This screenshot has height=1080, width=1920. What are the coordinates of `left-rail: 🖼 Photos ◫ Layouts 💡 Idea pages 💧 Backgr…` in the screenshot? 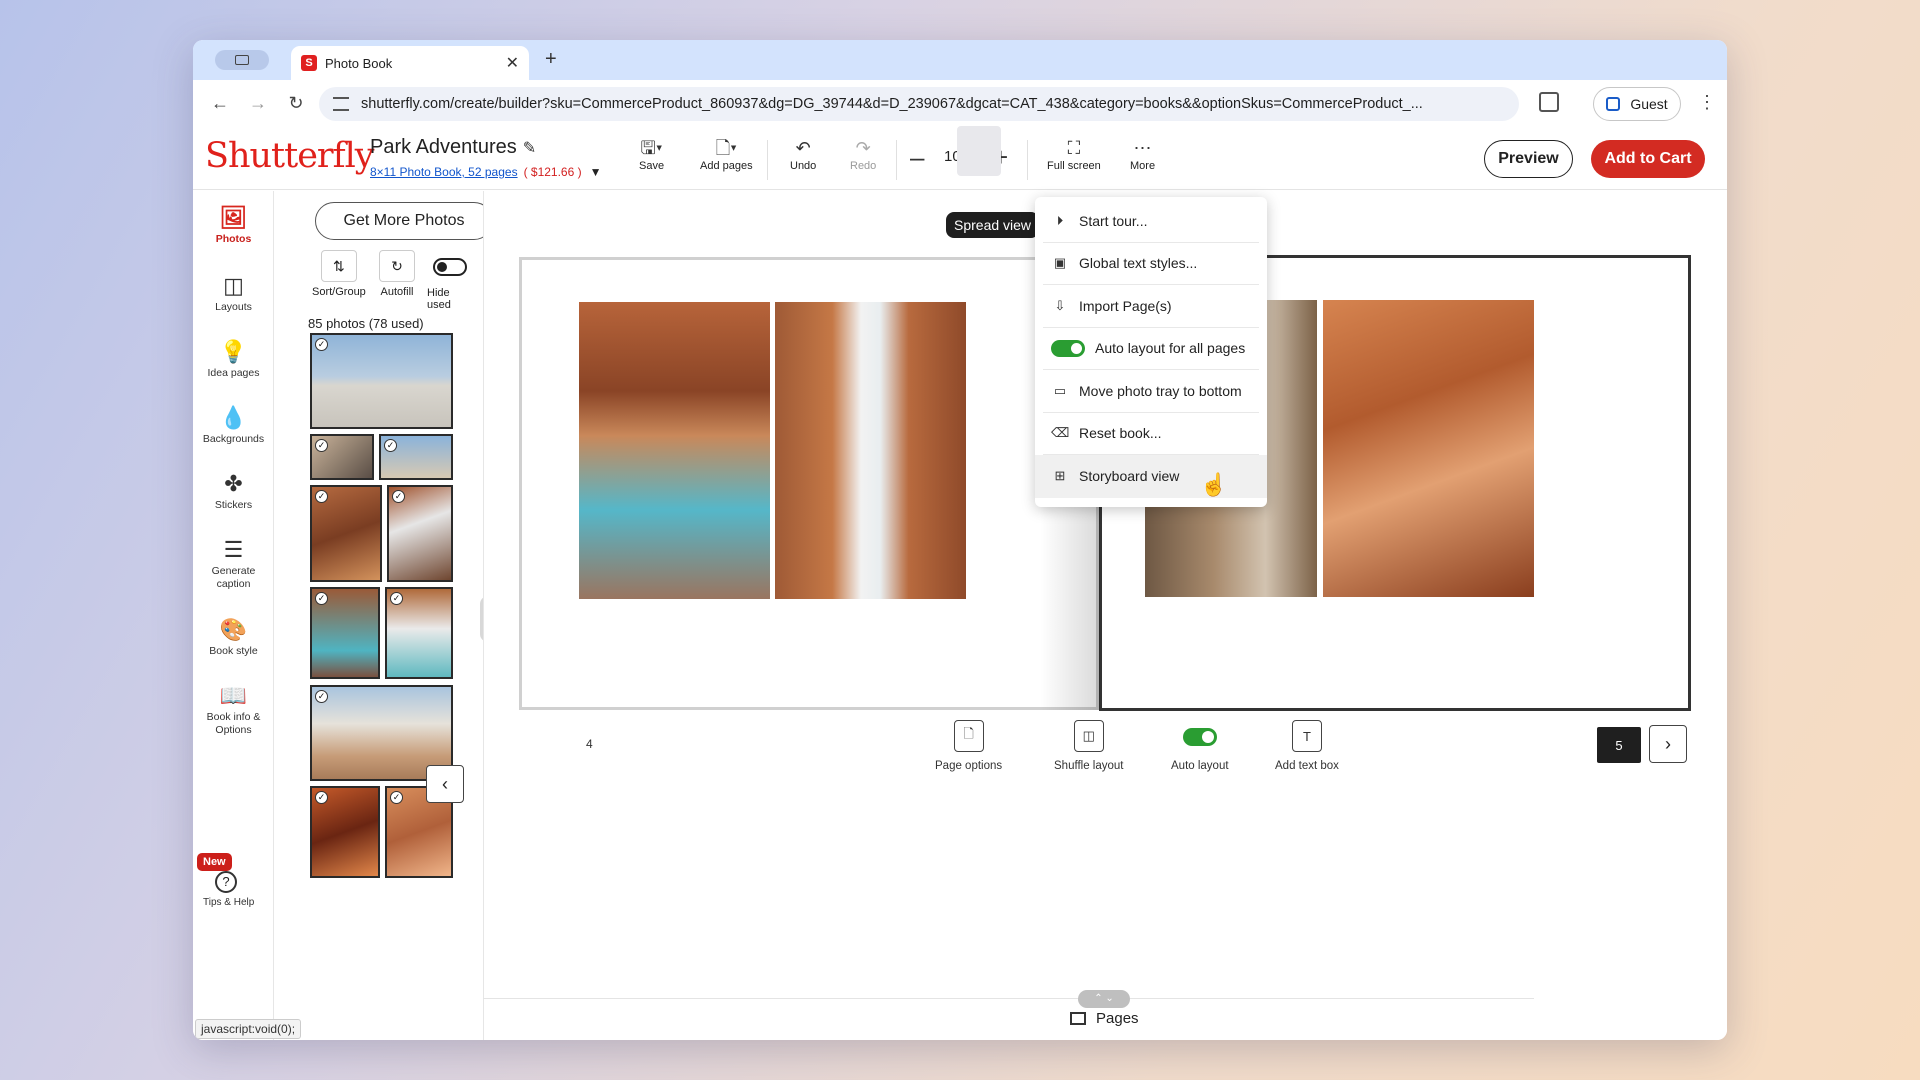 It's located at (233, 615).